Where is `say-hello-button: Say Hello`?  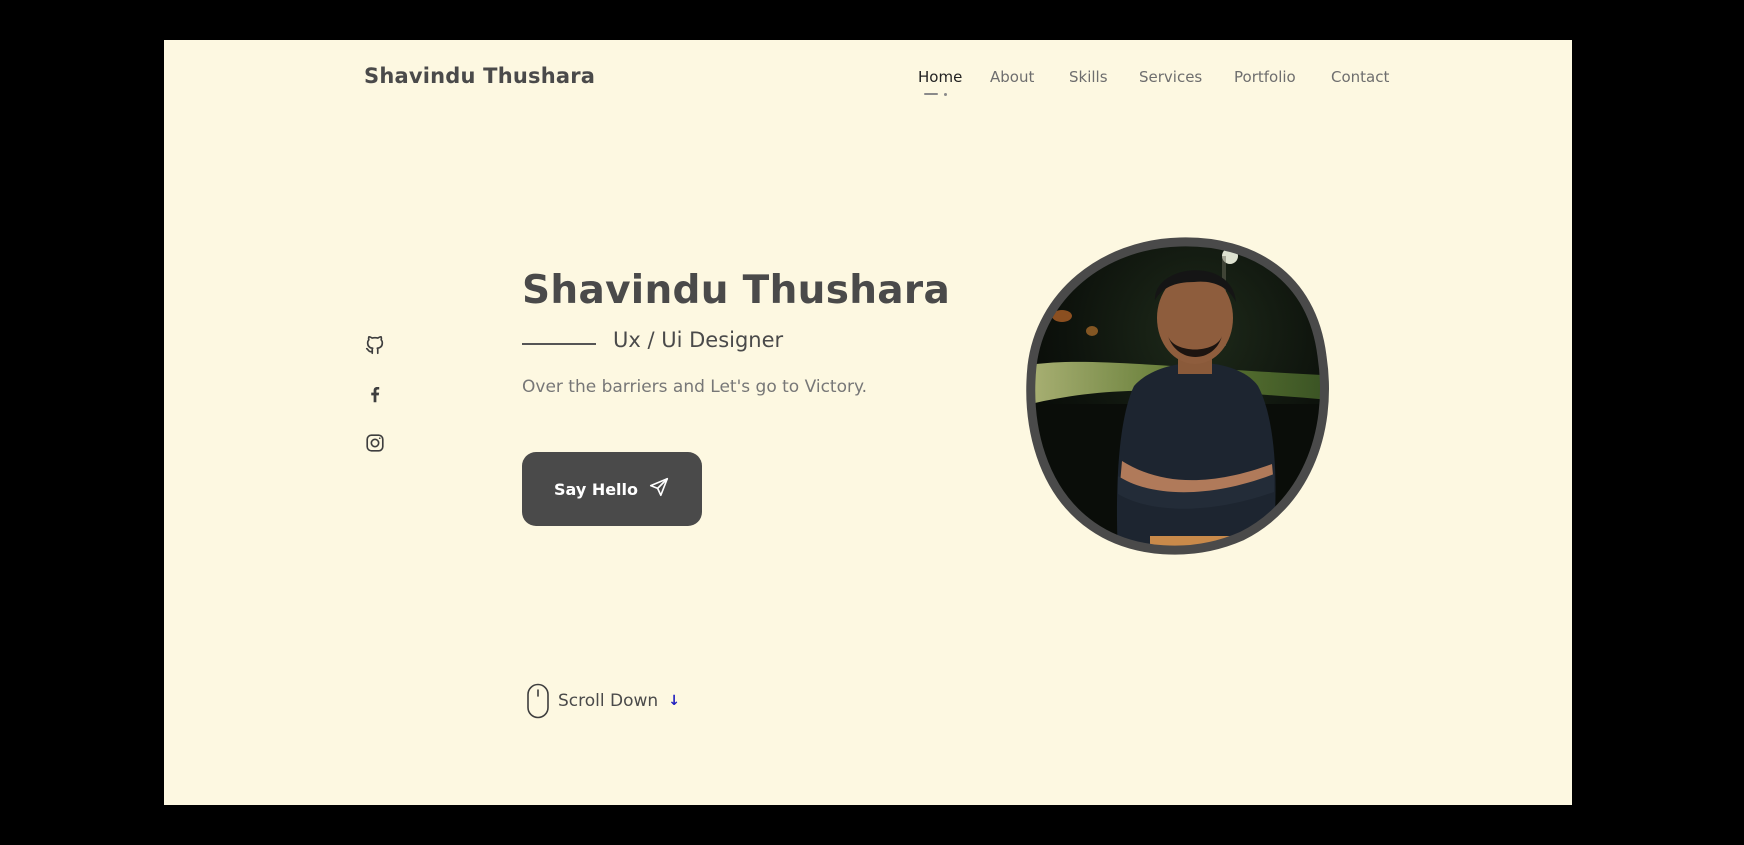
say-hello-button: Say Hello is located at coordinates (612, 489).